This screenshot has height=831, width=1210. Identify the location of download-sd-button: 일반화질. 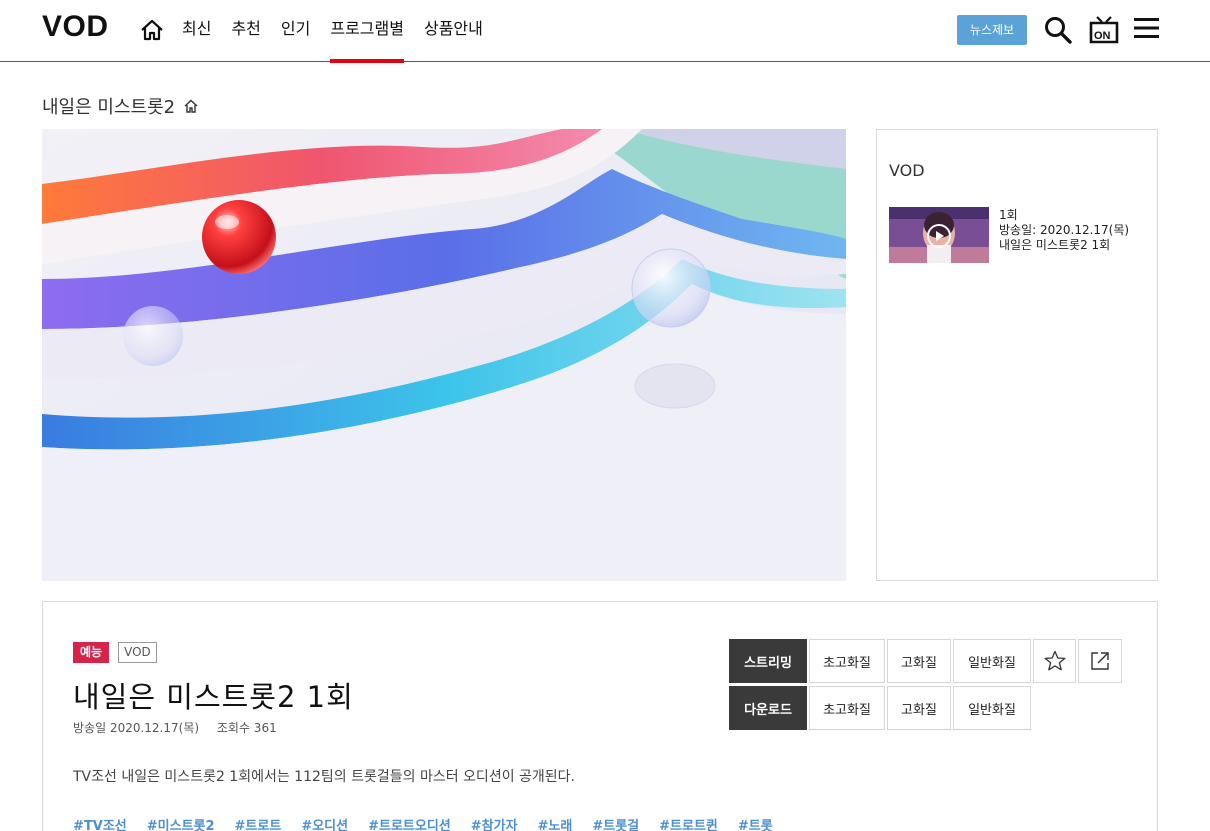
(992, 708).